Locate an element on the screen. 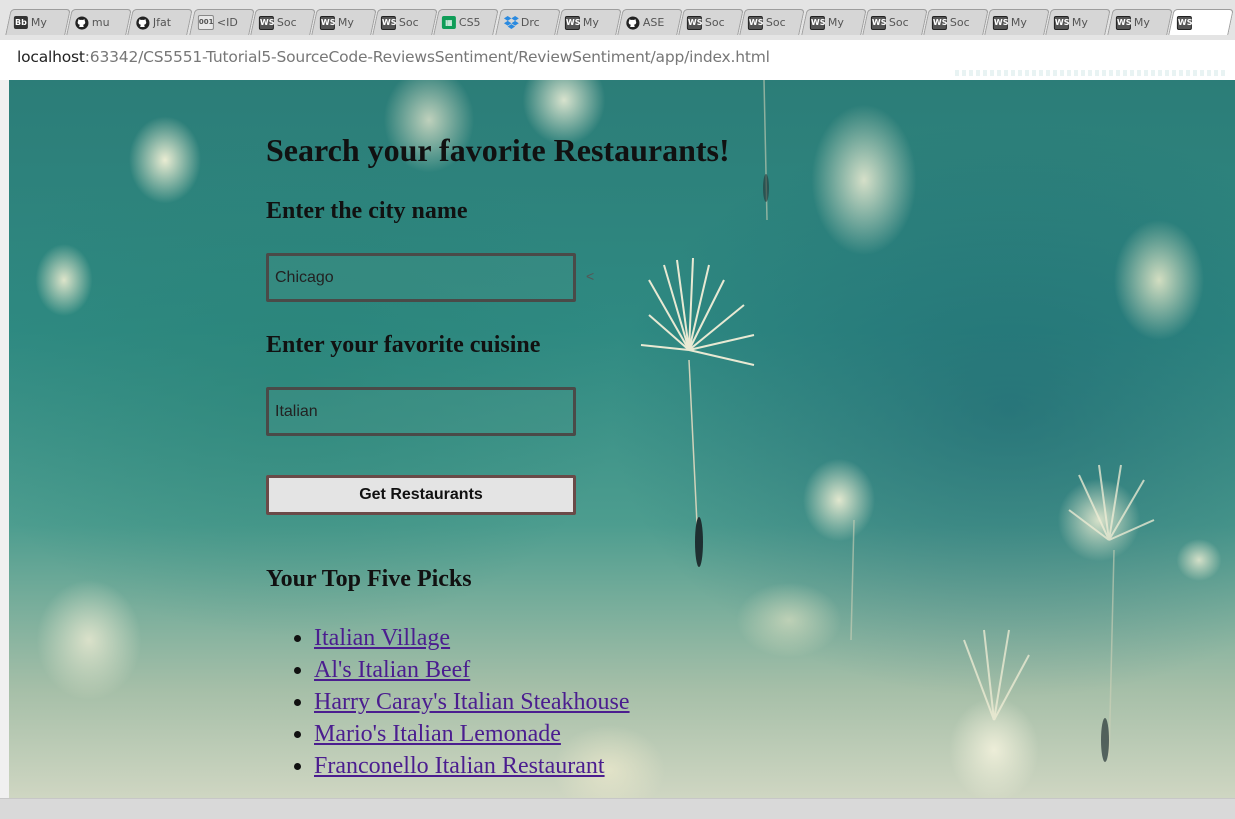  browser-tab: Drc is located at coordinates (527, 22).